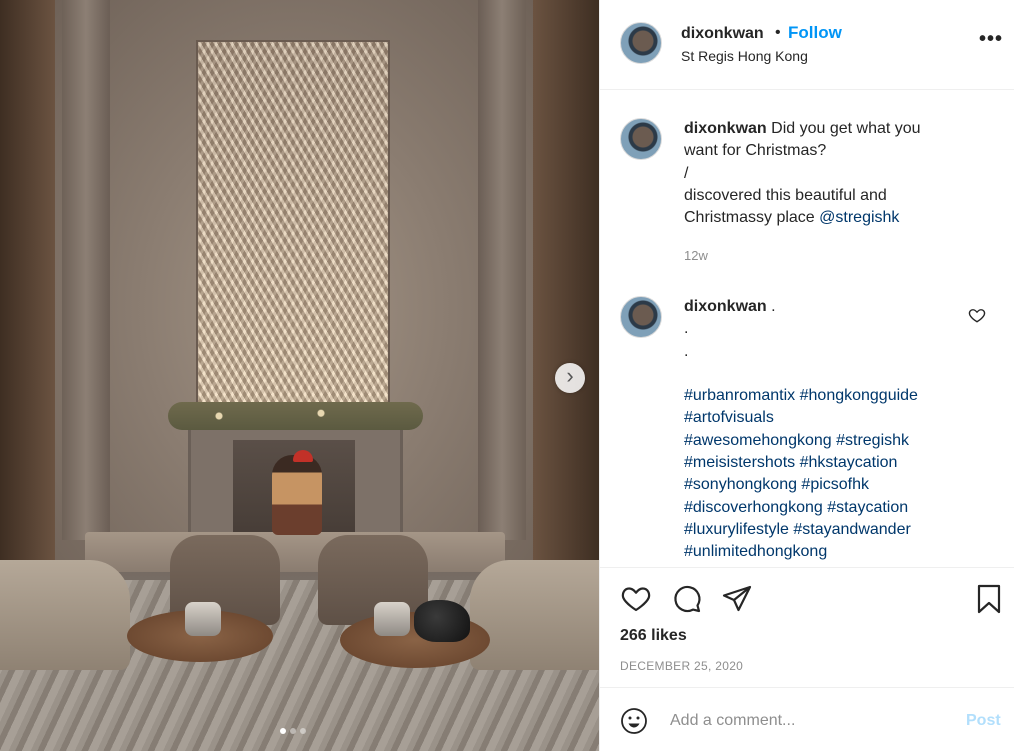 The width and height of the screenshot is (1014, 751). Describe the element at coordinates (989, 599) in the screenshot. I see `bookmark-icon` at that location.